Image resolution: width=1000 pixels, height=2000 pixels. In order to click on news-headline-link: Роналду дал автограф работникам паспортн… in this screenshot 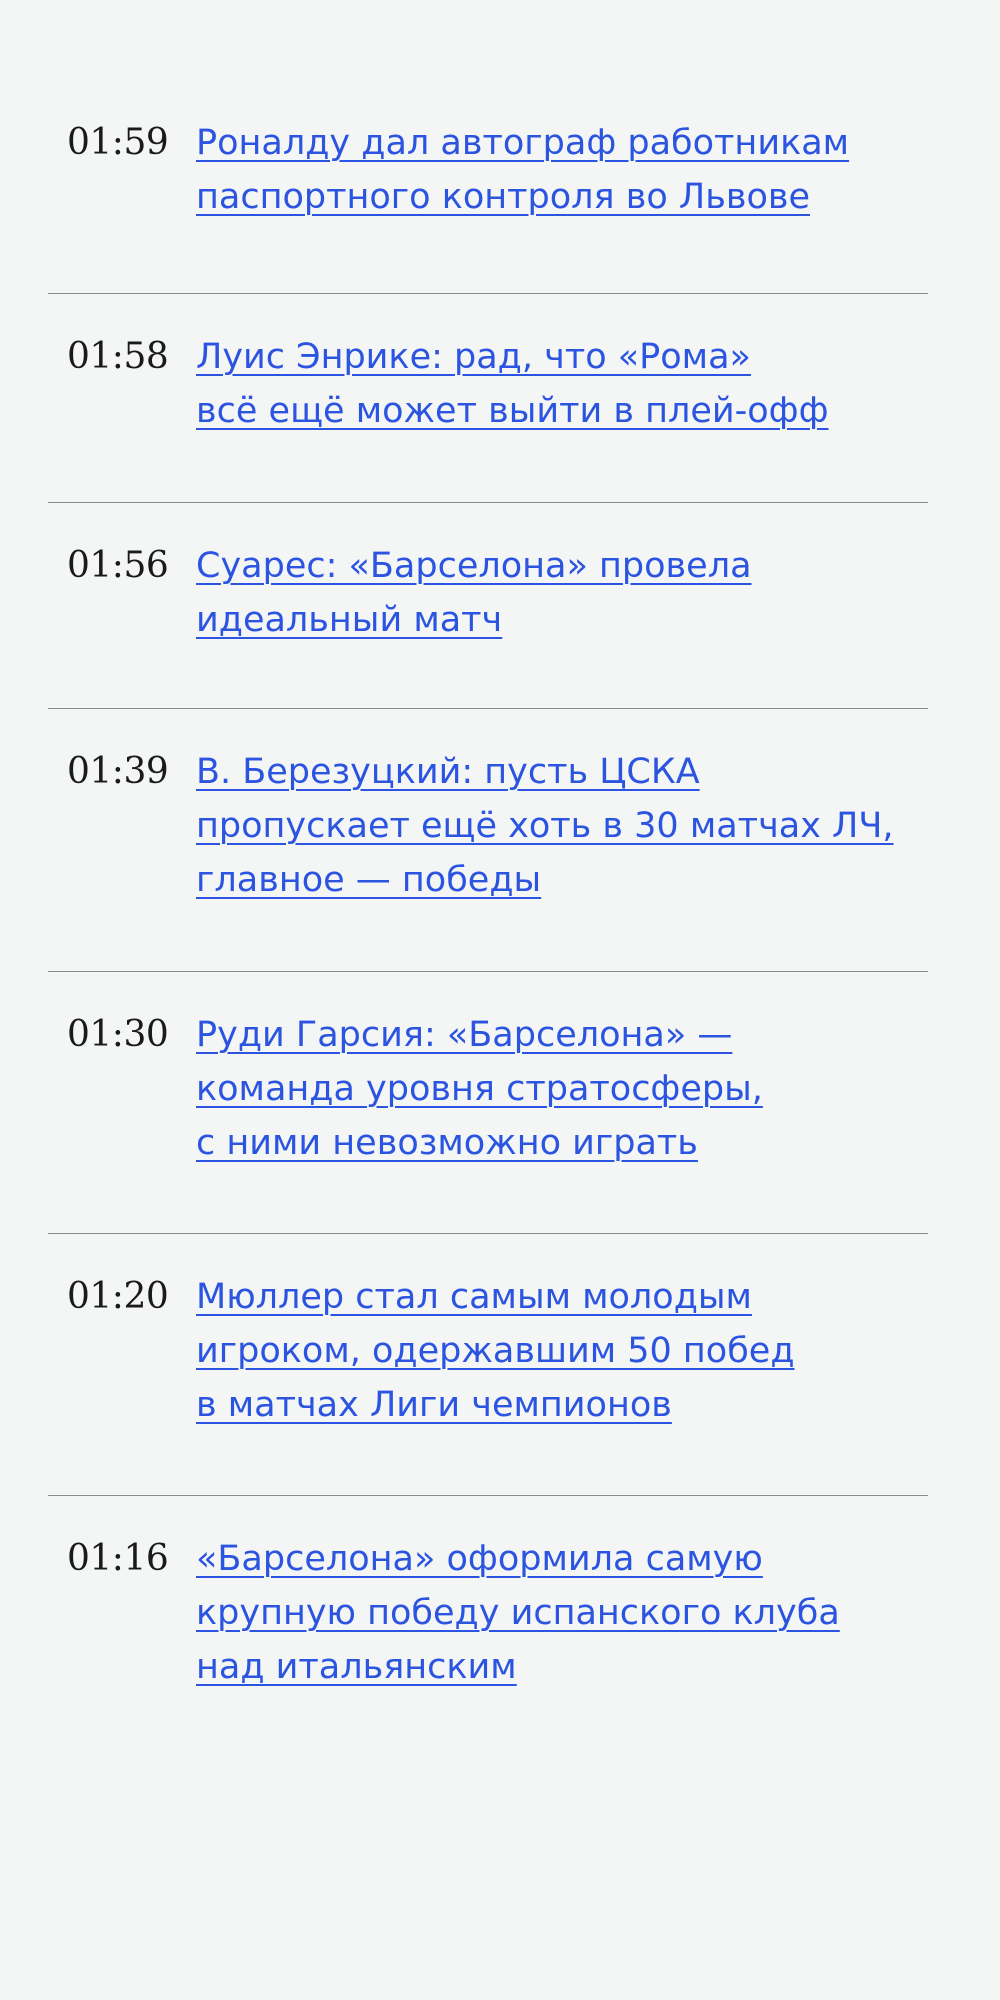, I will do `click(556, 170)`.